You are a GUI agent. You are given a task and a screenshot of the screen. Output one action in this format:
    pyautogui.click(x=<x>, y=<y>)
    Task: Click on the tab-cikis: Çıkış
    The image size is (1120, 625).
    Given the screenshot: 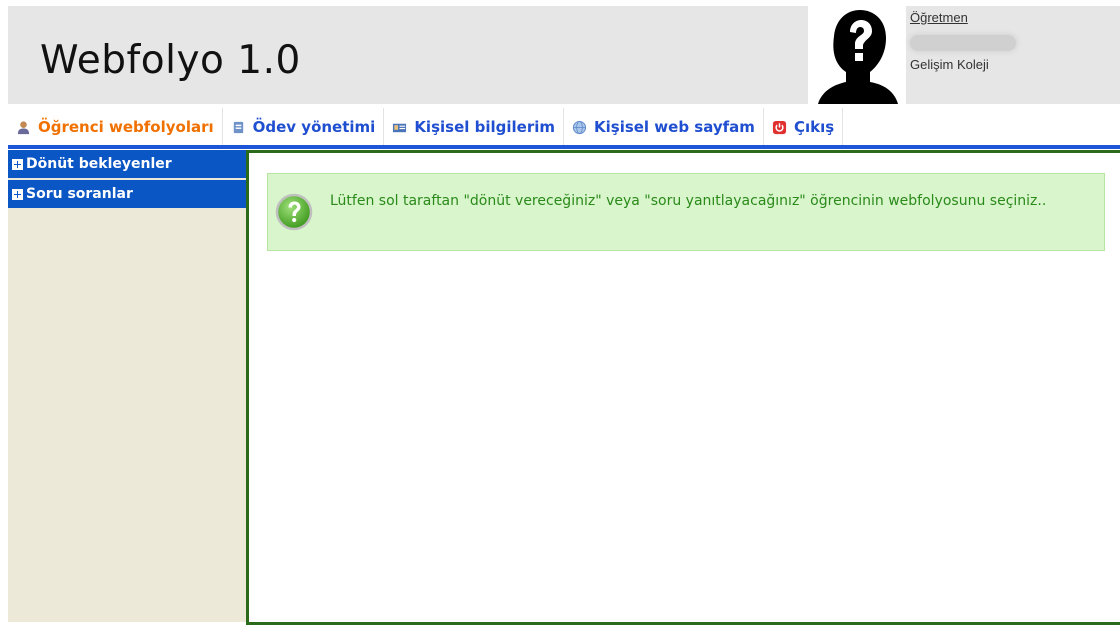 What is the action you would take?
    pyautogui.click(x=803, y=127)
    